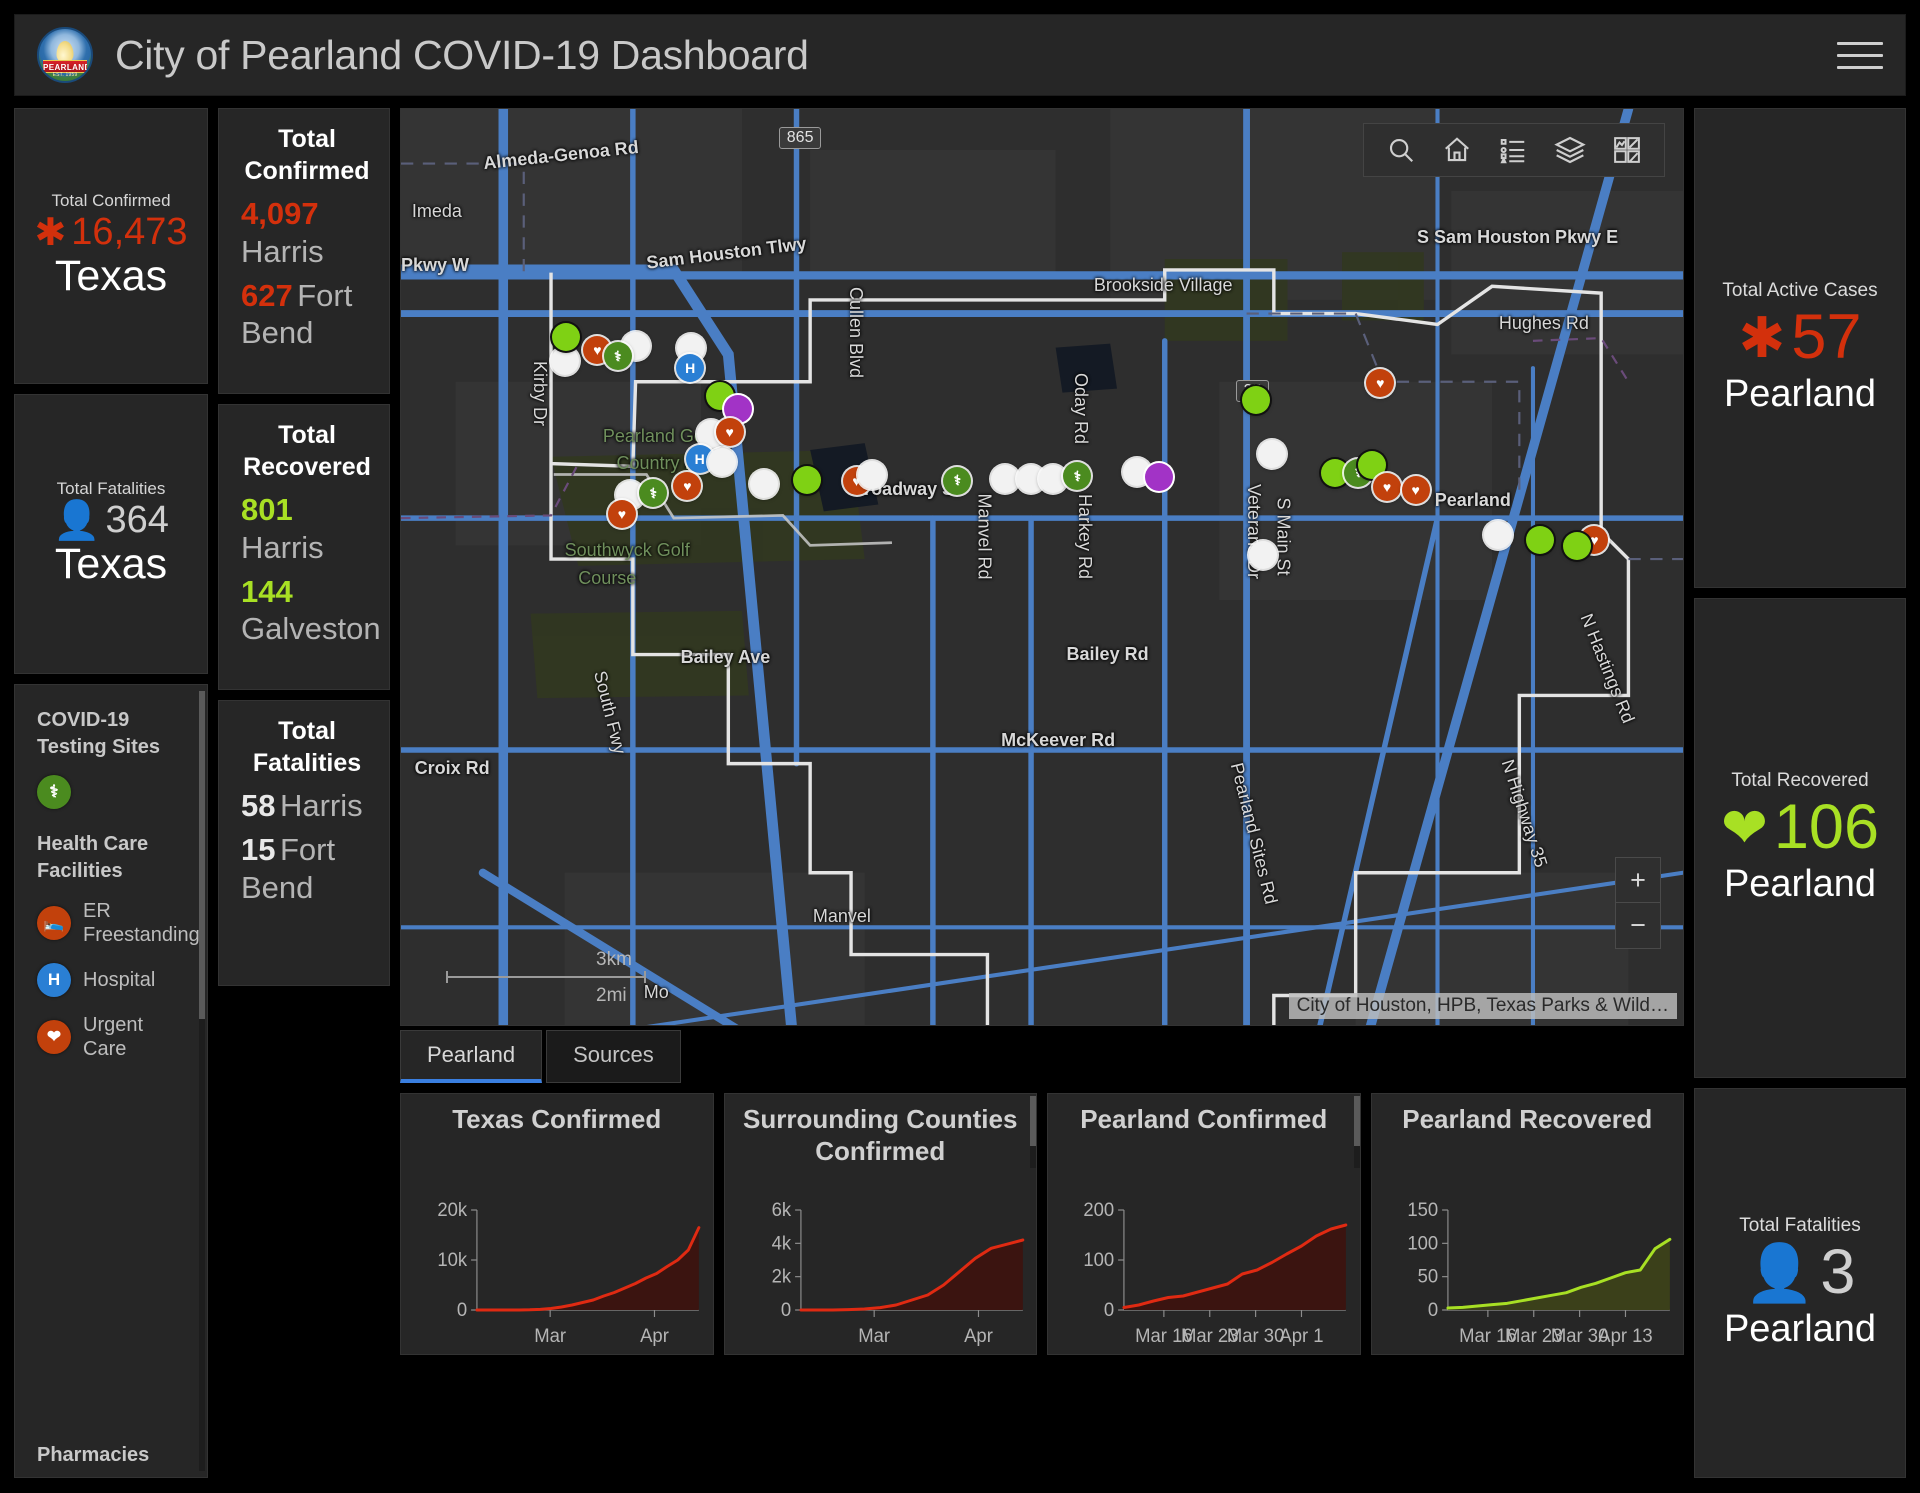 The width and height of the screenshot is (1920, 1493). What do you see at coordinates (280, 213) in the screenshot?
I see `county-confirmed-value-1: 4,097` at bounding box center [280, 213].